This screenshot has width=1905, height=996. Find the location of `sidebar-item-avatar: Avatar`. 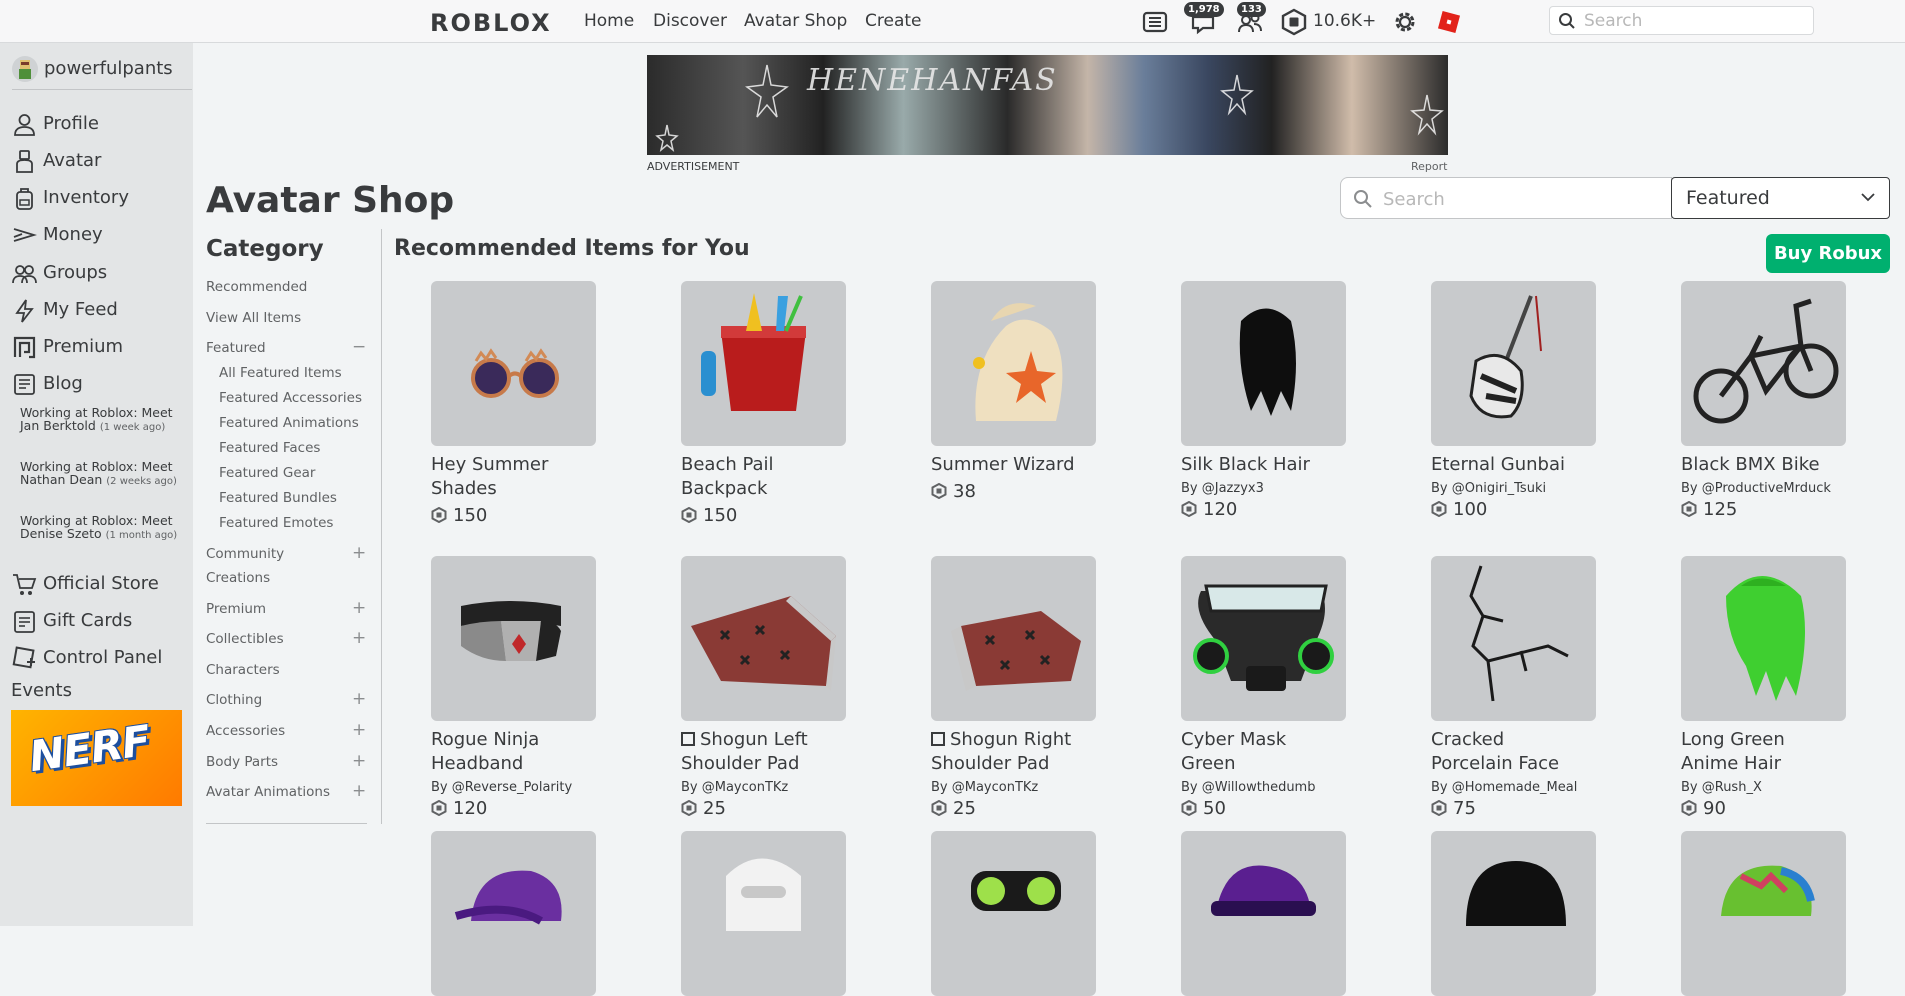

sidebar-item-avatar: Avatar is located at coordinates (56, 161).